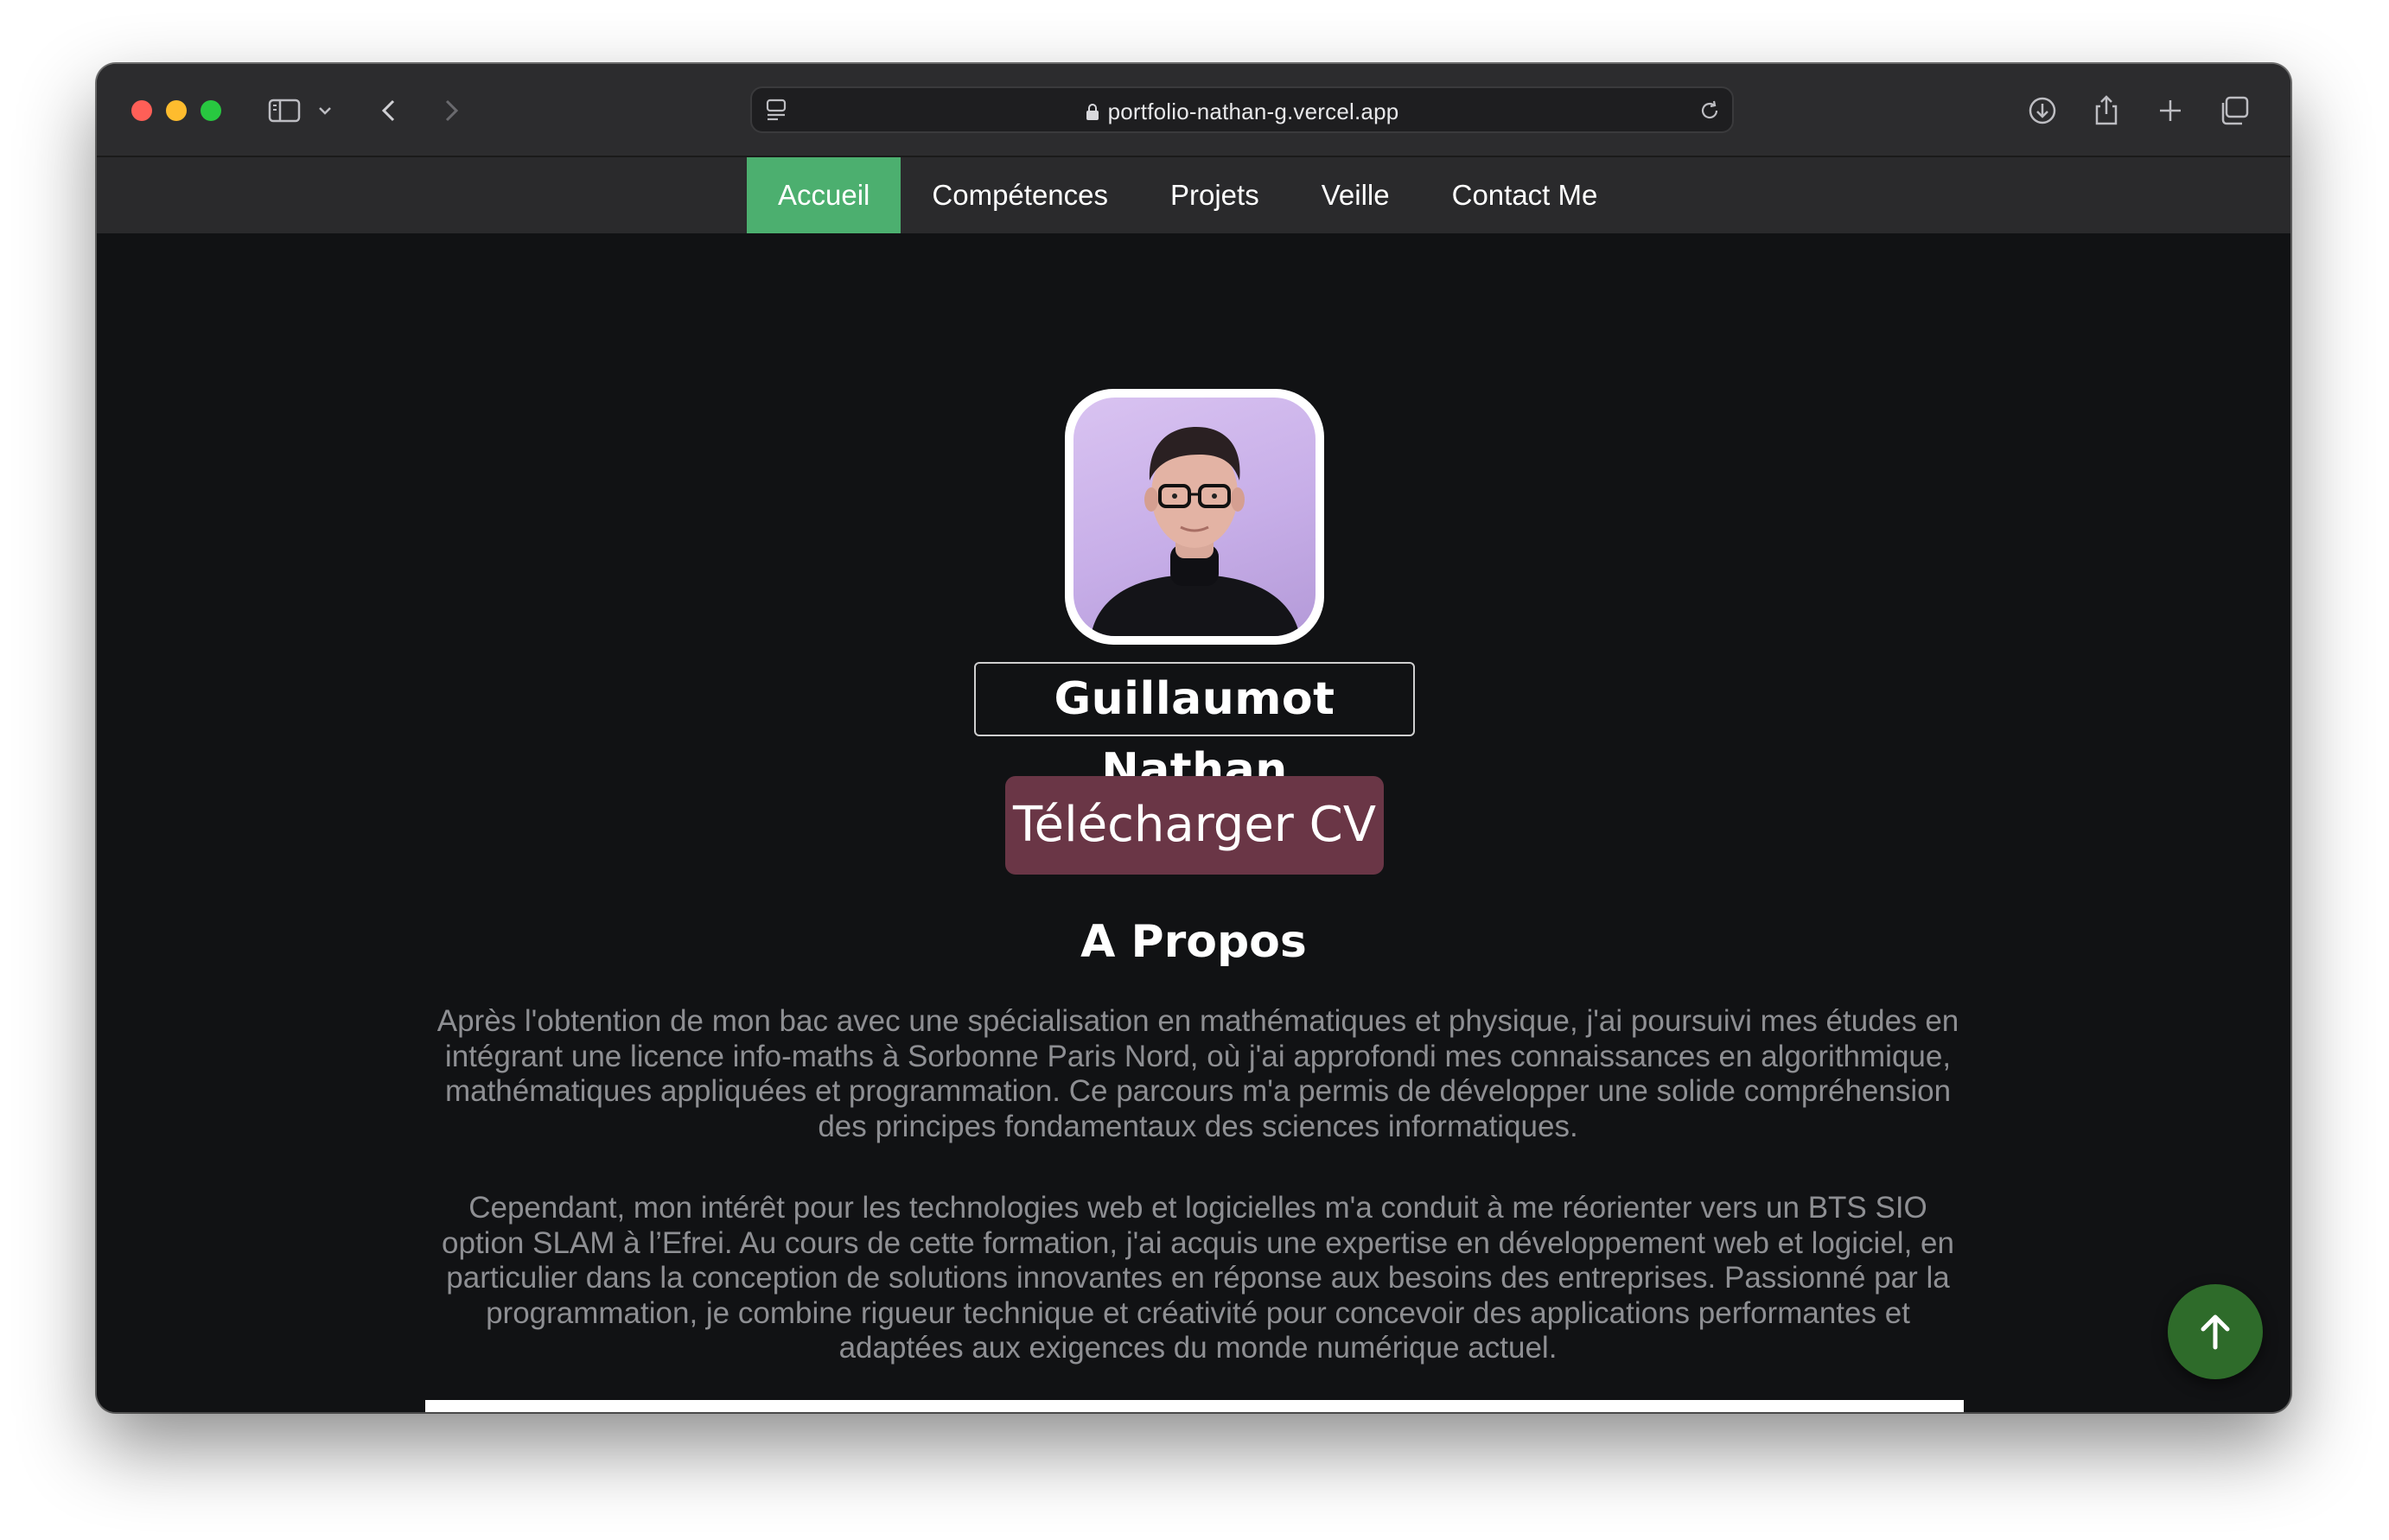 This screenshot has width=2389, height=1540. Describe the element at coordinates (1355, 195) in the screenshot. I see `nav-item-veille: Veille` at that location.